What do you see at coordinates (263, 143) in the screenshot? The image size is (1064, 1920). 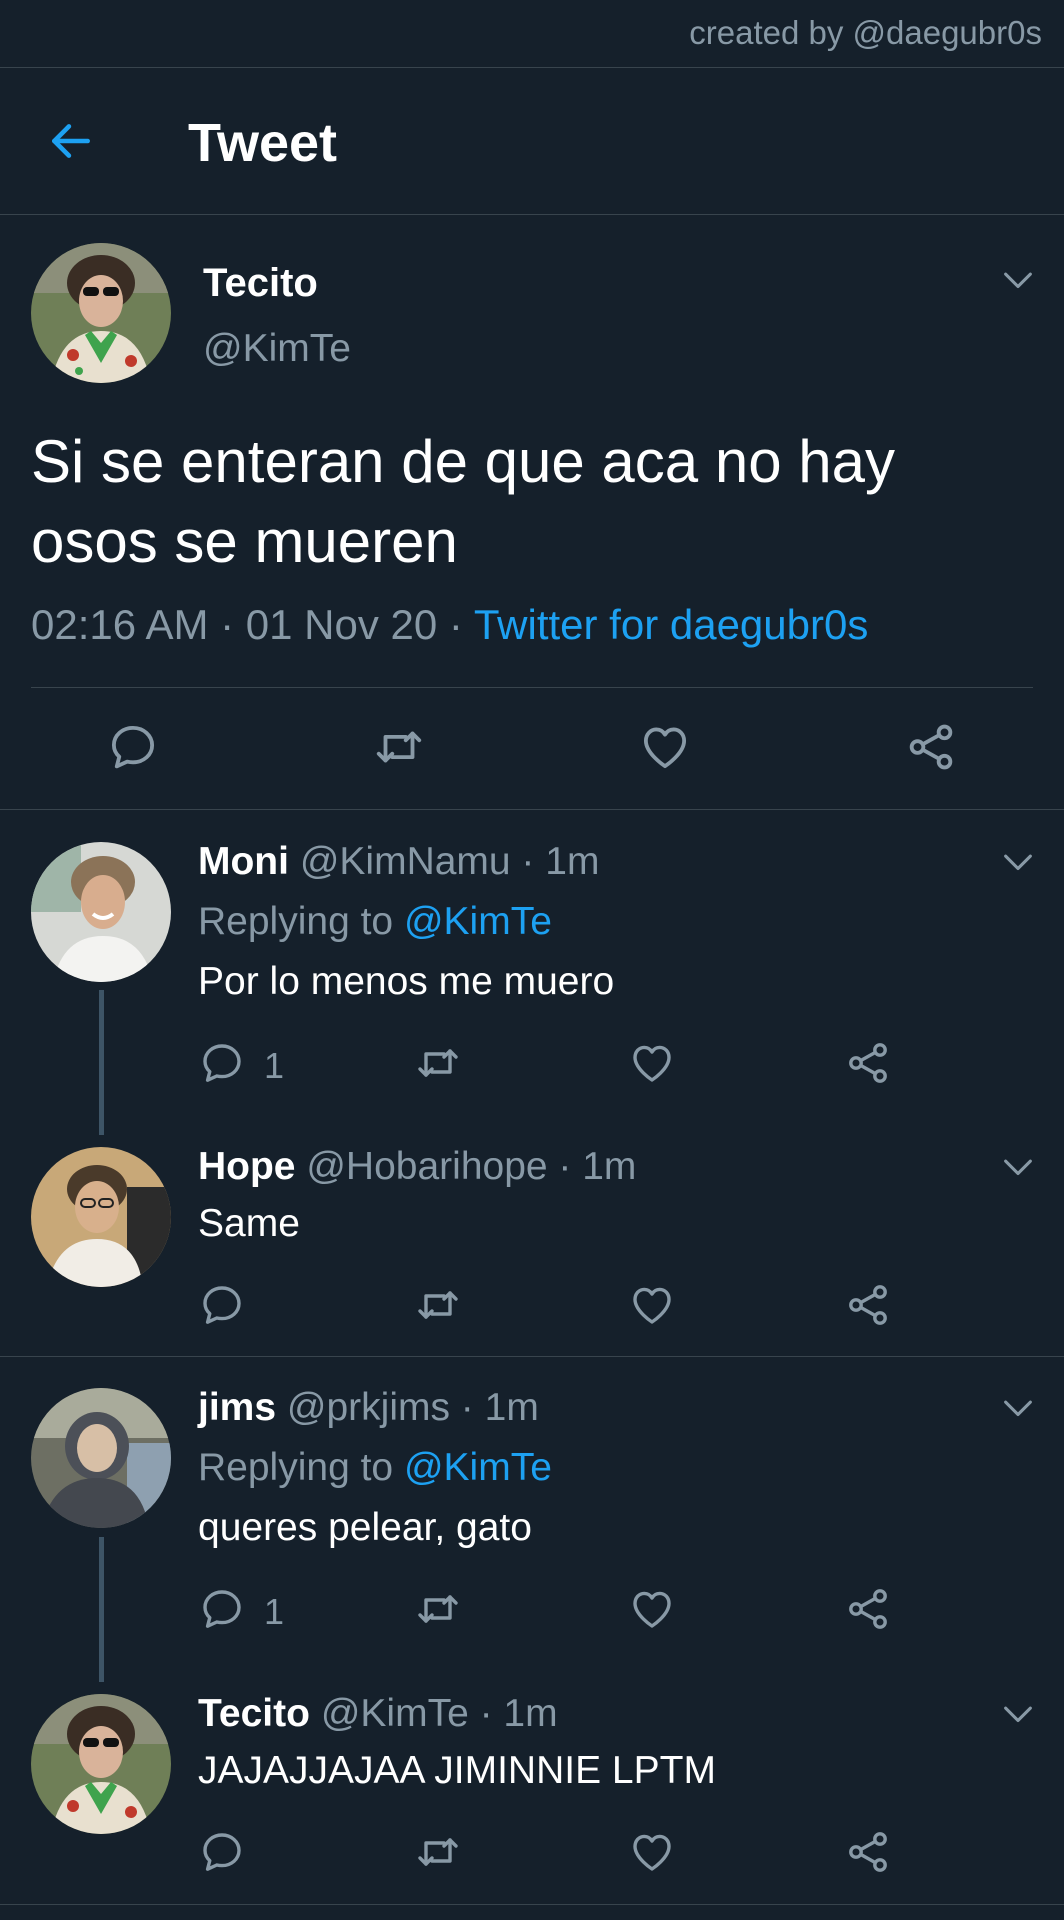 I see `page-title: Tweet` at bounding box center [263, 143].